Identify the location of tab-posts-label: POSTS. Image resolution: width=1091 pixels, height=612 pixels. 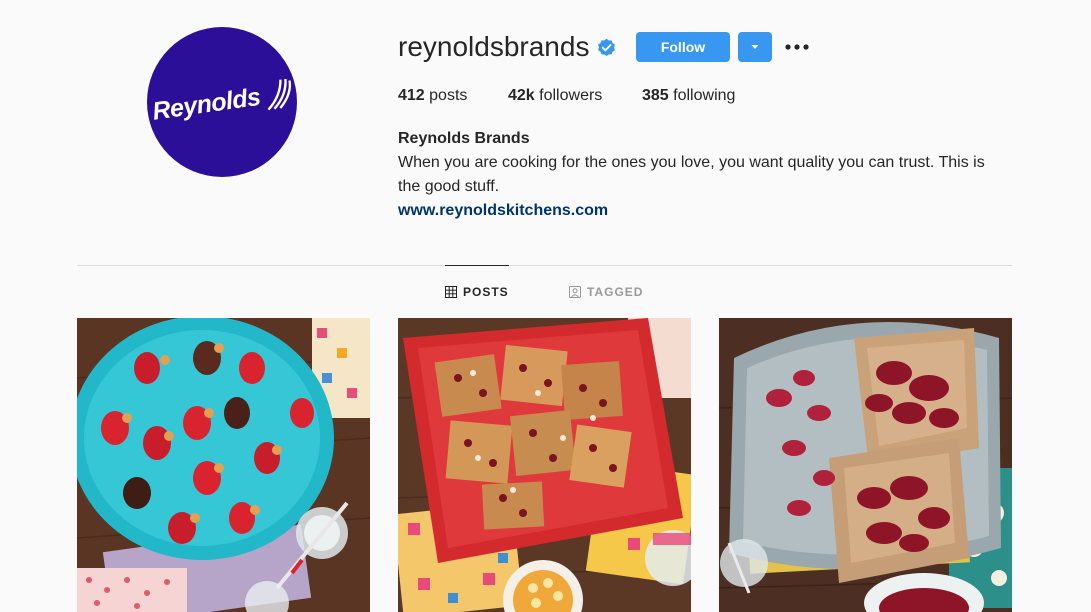
(486, 292).